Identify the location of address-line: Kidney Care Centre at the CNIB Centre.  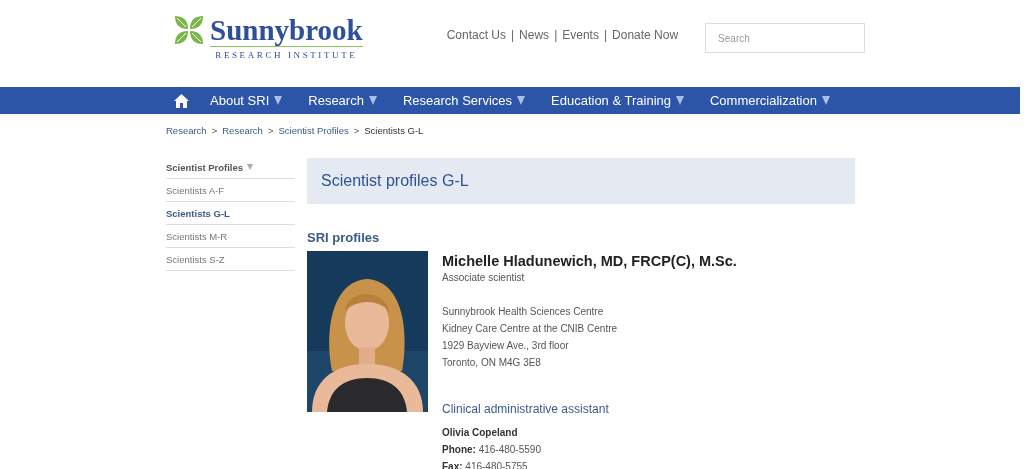
(530, 329).